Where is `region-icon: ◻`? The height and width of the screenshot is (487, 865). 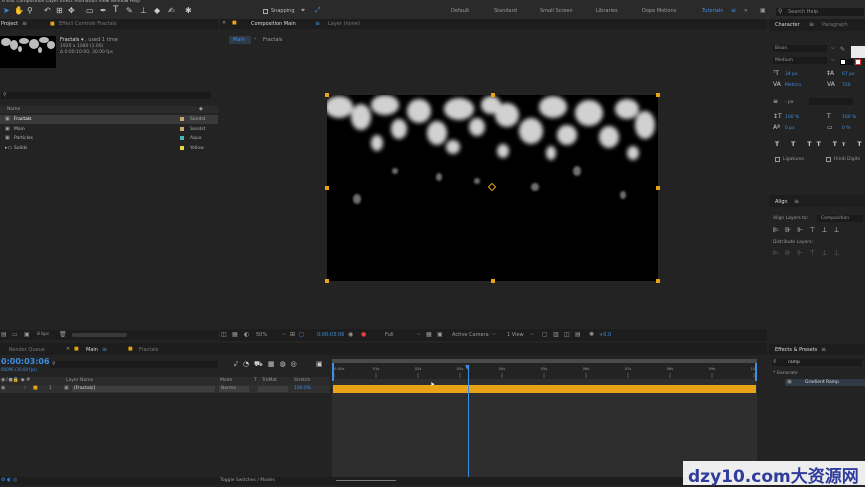 region-icon: ◻ is located at coordinates (301, 334).